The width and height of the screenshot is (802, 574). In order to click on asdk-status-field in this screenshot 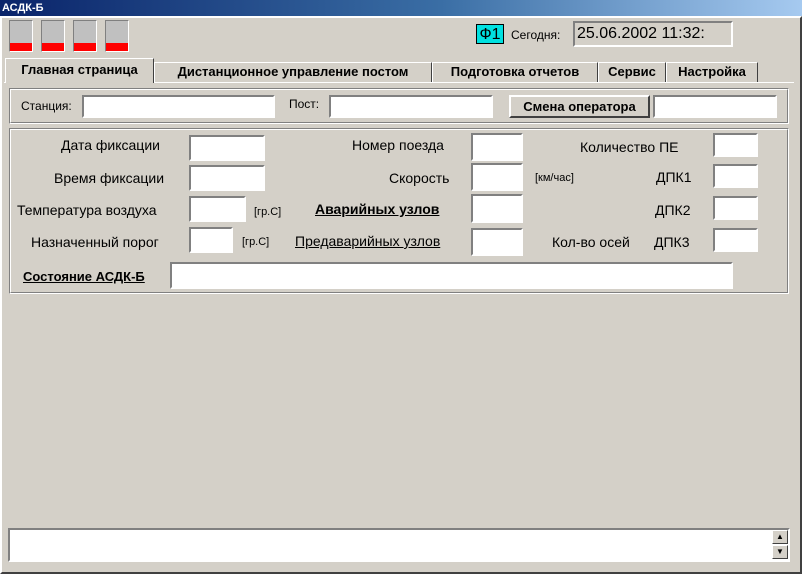, I will do `click(451, 275)`.